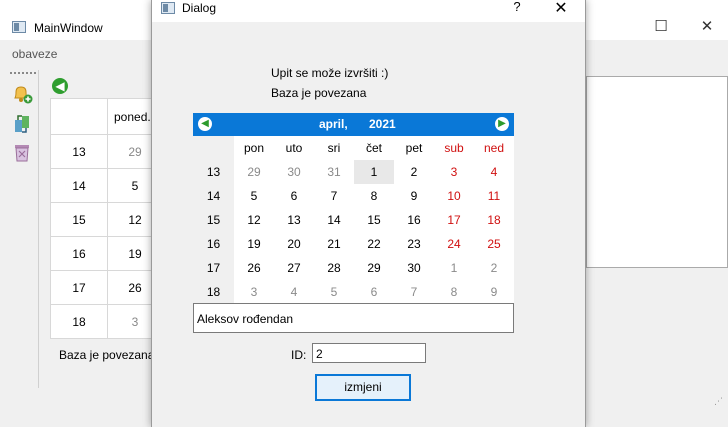 Image resolution: width=728 pixels, height=427 pixels. What do you see at coordinates (661, 27) in the screenshot?
I see `maximize-button: ☐` at bounding box center [661, 27].